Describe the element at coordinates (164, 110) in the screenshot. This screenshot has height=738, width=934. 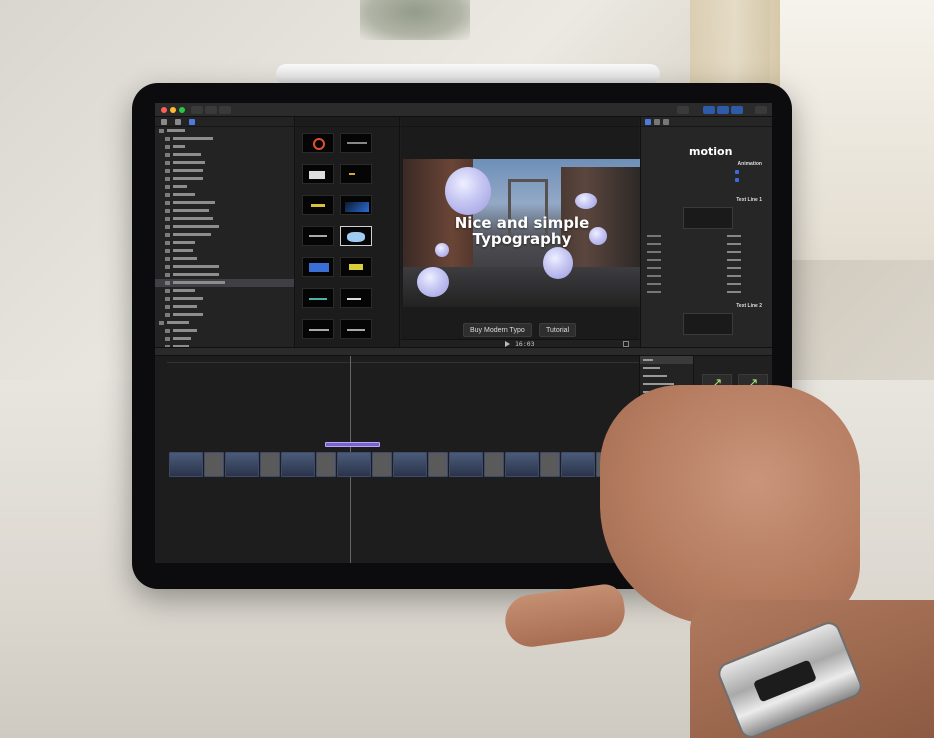
I see `close-window-icon` at that location.